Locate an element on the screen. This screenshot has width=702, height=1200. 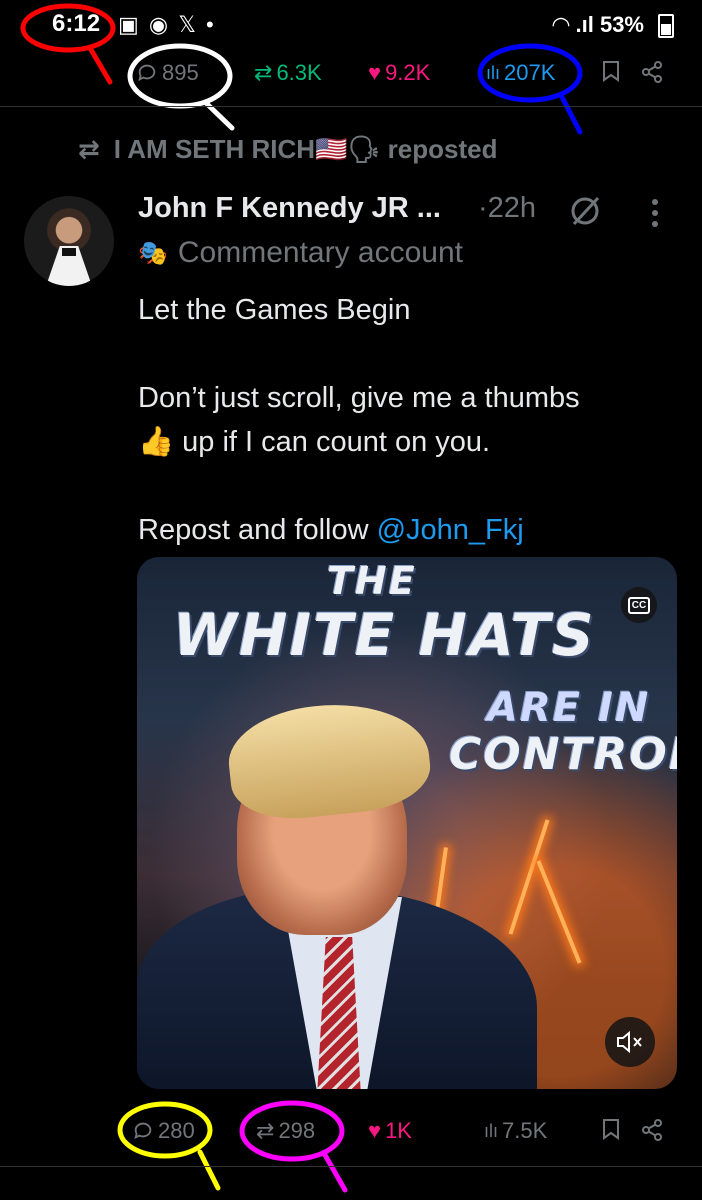
share-button is located at coordinates (652, 1130).